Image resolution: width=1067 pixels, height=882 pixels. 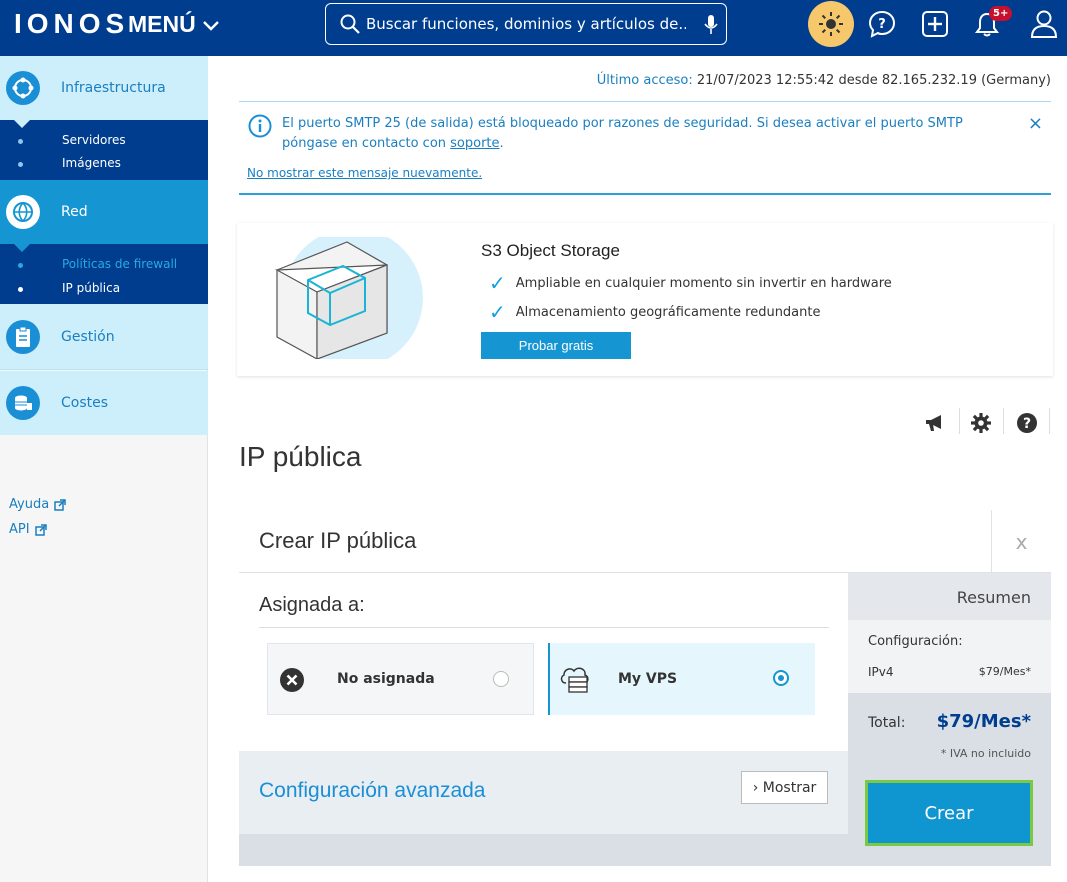 What do you see at coordinates (74, 212) in the screenshot?
I see `sidebar-item-label: Red` at bounding box center [74, 212].